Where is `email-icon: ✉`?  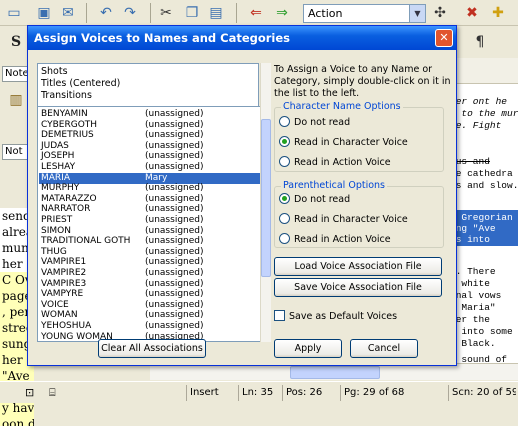
email-icon: ✉ is located at coordinates (68, 13).